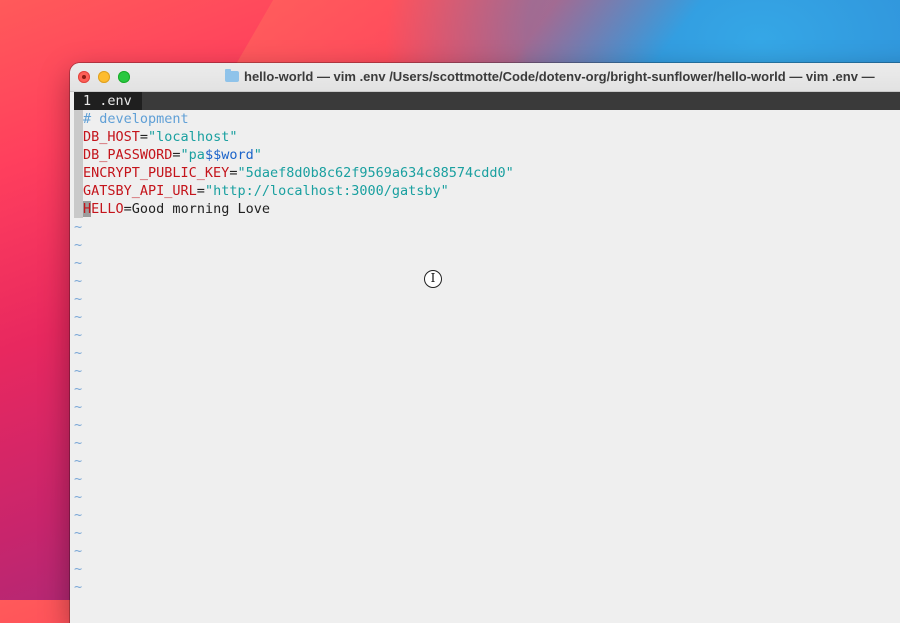 This screenshot has height=623, width=900. Describe the element at coordinates (487, 119) in the screenshot. I see `code-line-comment: # development` at that location.